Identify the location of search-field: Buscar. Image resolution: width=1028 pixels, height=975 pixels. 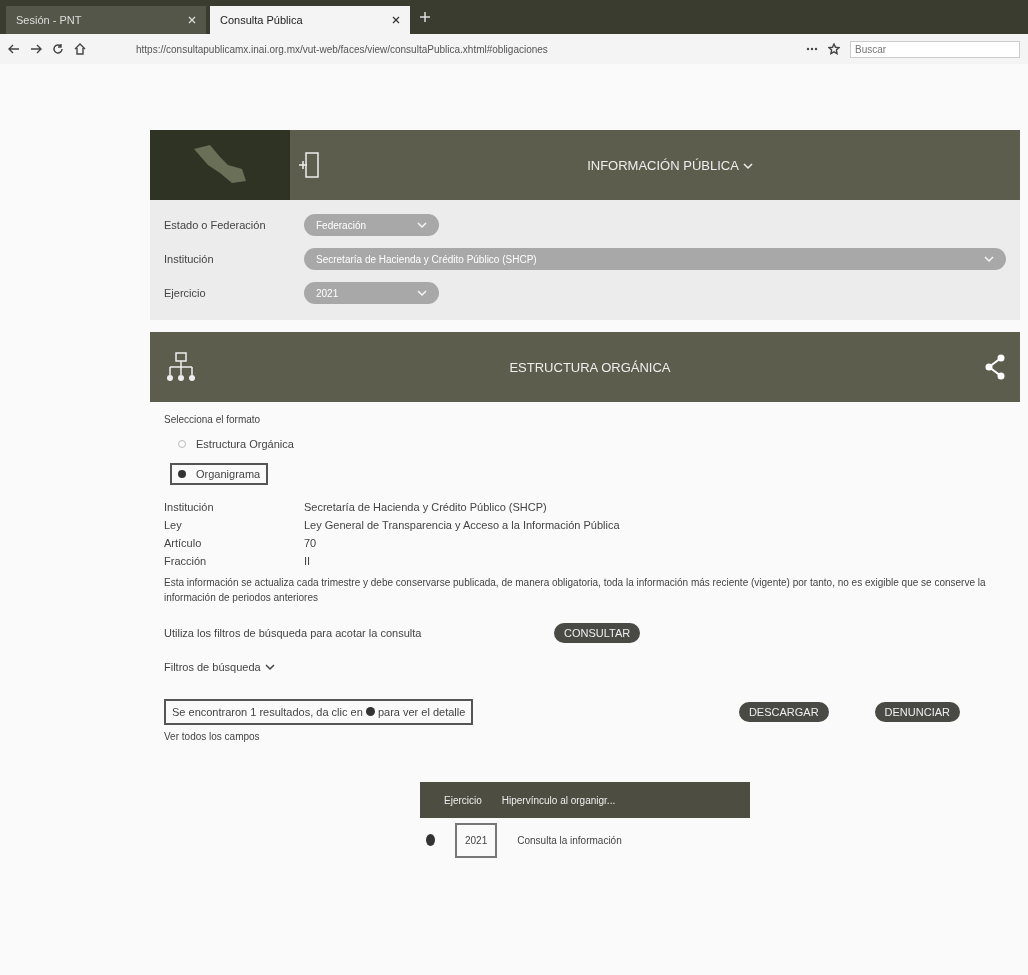
(935, 49).